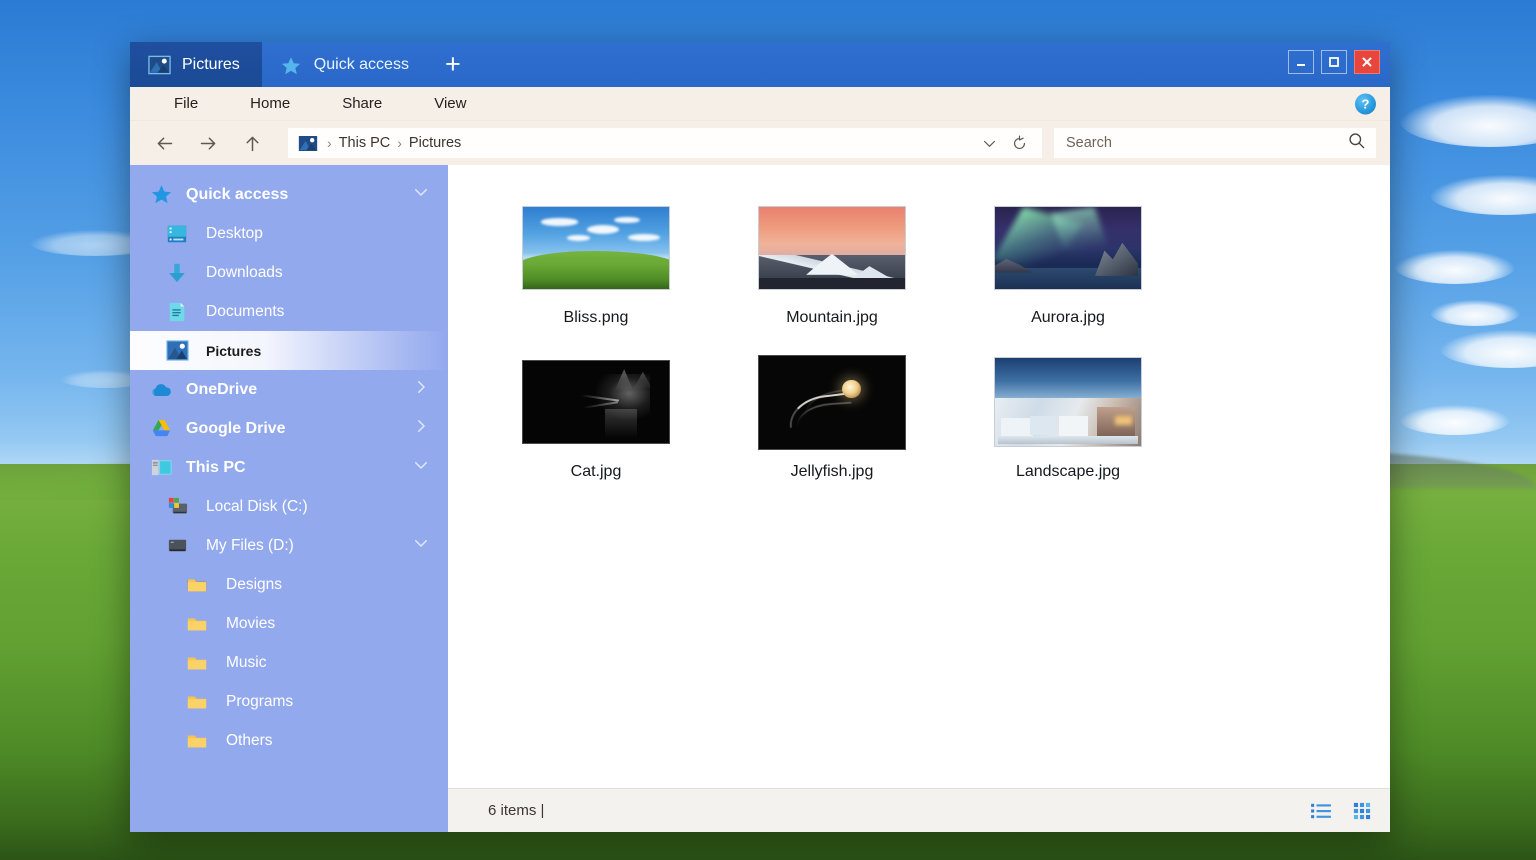 The height and width of the screenshot is (860, 1536). I want to click on tab-quick-access: Quick access, so click(346, 64).